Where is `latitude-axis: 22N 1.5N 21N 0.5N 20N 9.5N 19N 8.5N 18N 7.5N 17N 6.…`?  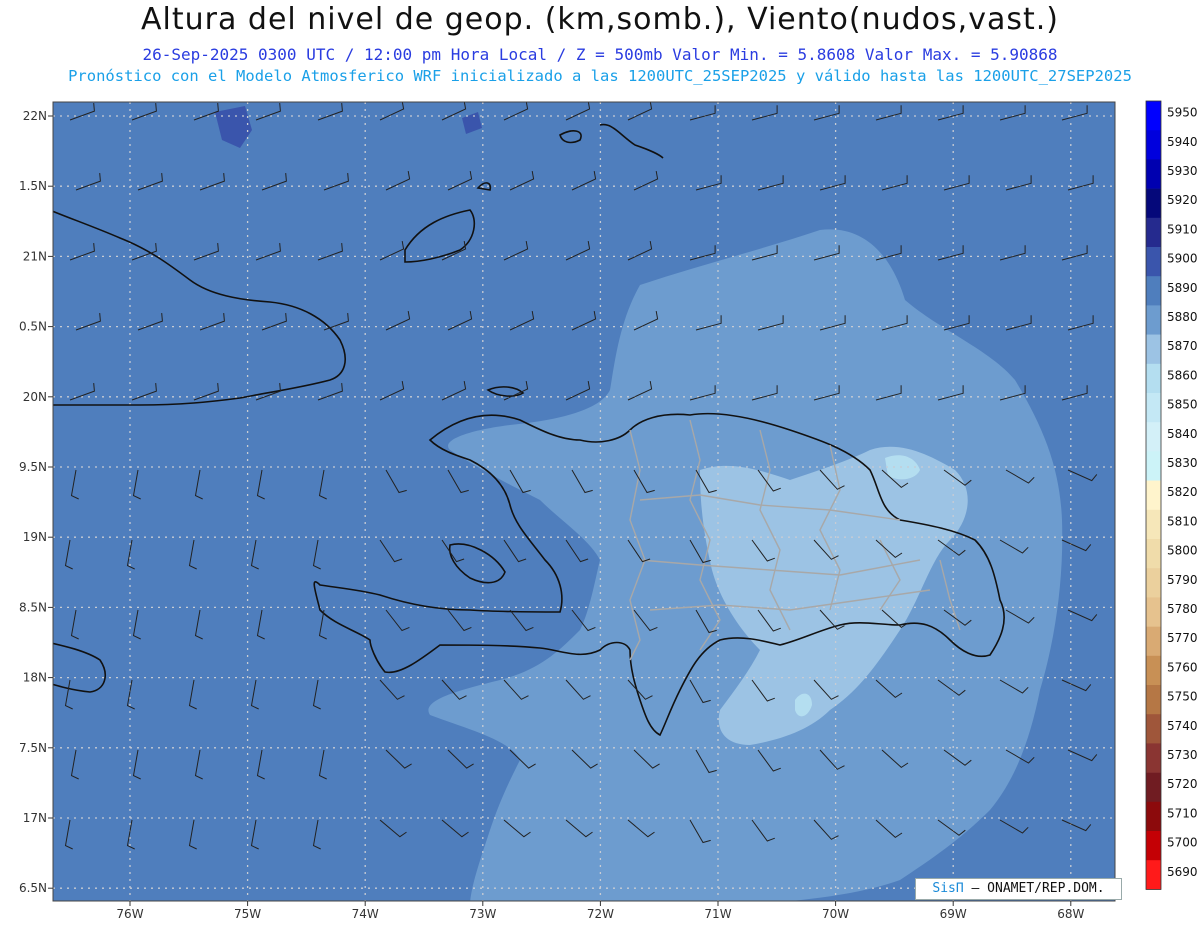
latitude-axis: 22N 1.5N 21N 0.5N 20N 9.5N 19N 8.5N 18N 7.5N 17N 6.… is located at coordinates (36, 502).